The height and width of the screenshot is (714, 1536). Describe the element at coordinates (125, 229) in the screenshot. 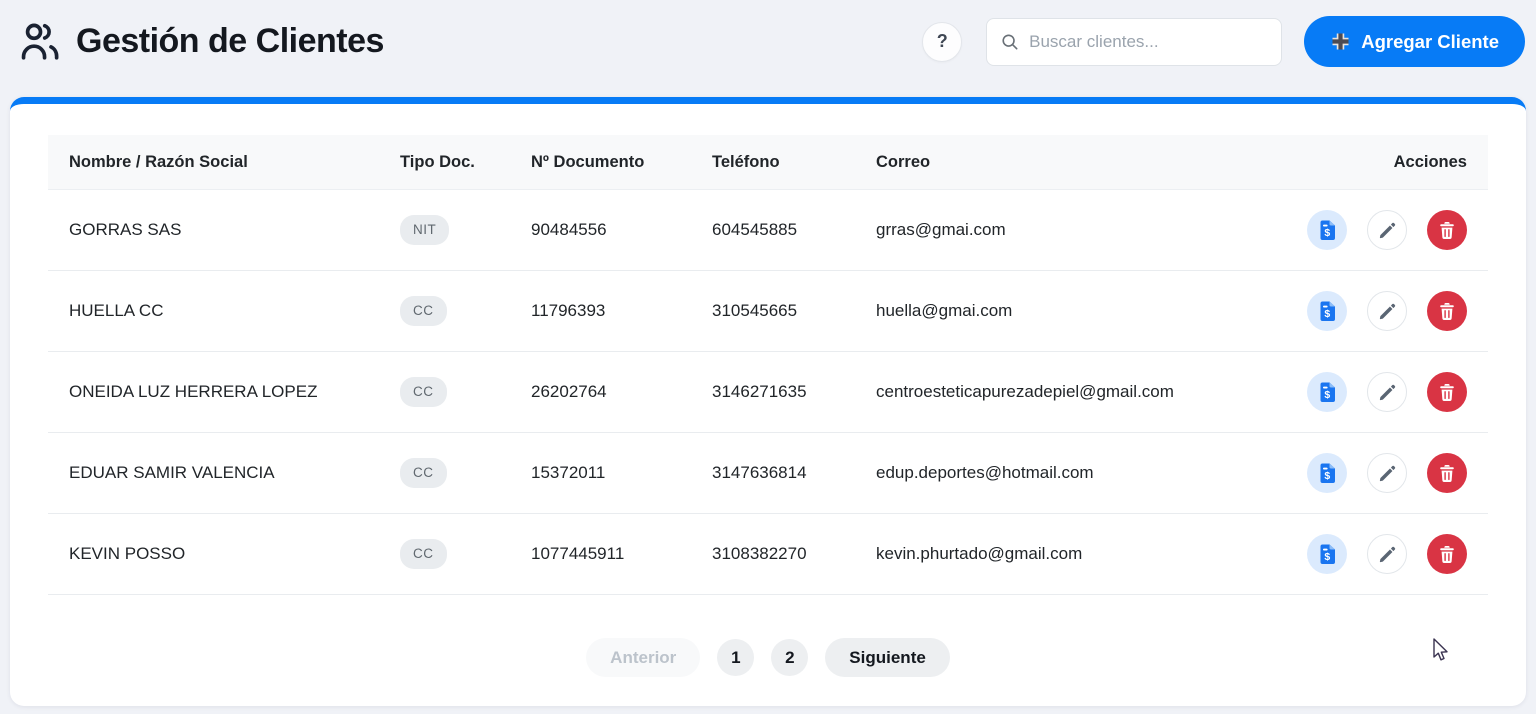

I see `client-name: GORRAS SAS` at that location.